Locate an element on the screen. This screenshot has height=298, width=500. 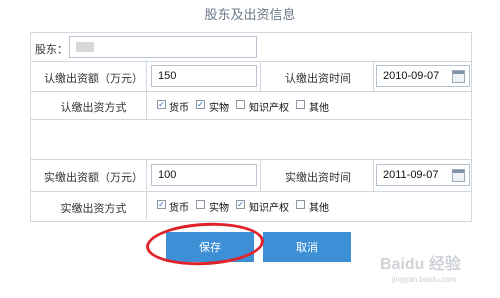
shareholder-row: 股东： is located at coordinates (251, 47).